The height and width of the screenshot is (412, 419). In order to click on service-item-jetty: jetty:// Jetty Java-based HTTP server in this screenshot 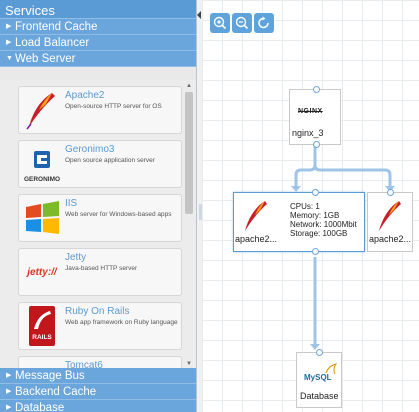, I will do `click(100, 272)`.